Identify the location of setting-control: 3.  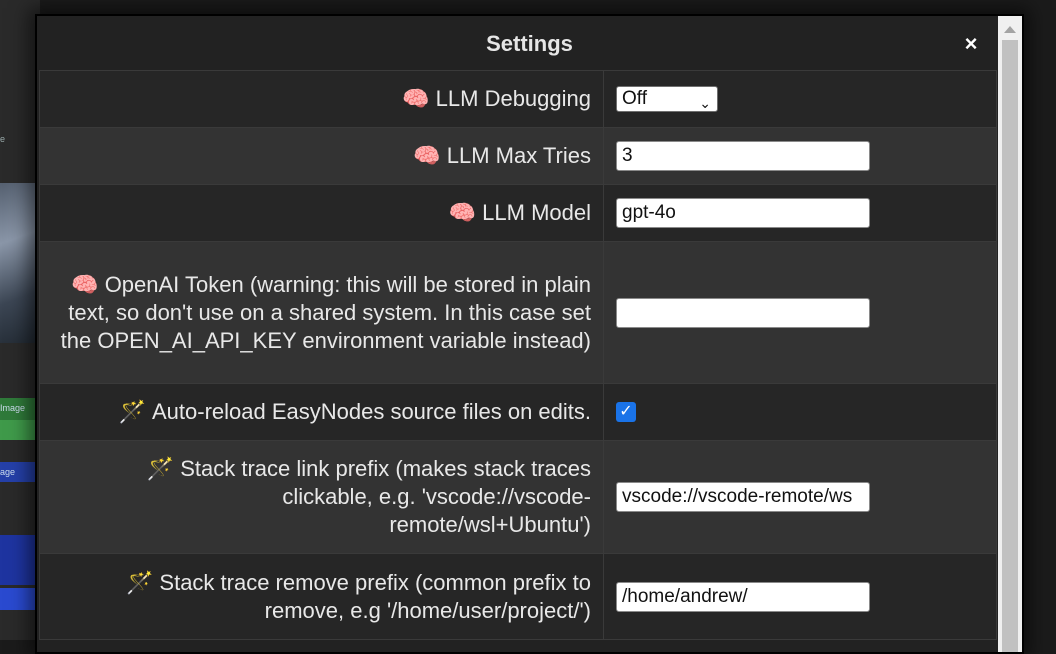
(800, 156).